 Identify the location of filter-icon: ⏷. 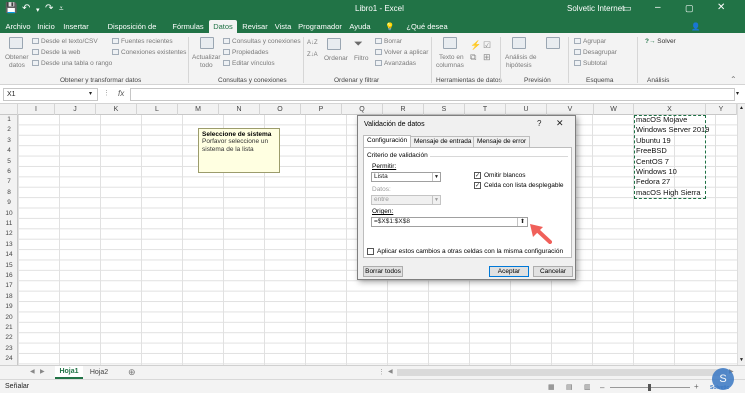
(358, 44).